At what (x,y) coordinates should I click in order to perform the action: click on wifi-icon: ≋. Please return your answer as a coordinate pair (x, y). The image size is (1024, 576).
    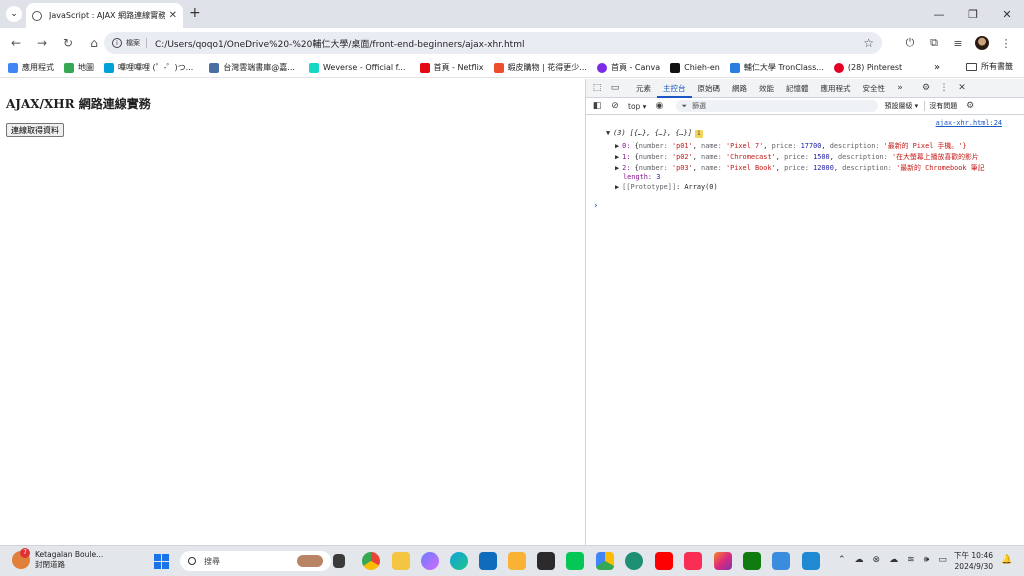
    Looking at the image, I should click on (911, 560).